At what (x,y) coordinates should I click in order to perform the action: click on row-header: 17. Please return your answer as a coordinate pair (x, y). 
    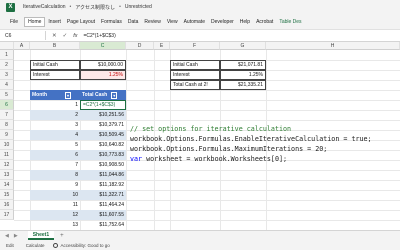
    Looking at the image, I should click on (7, 215).